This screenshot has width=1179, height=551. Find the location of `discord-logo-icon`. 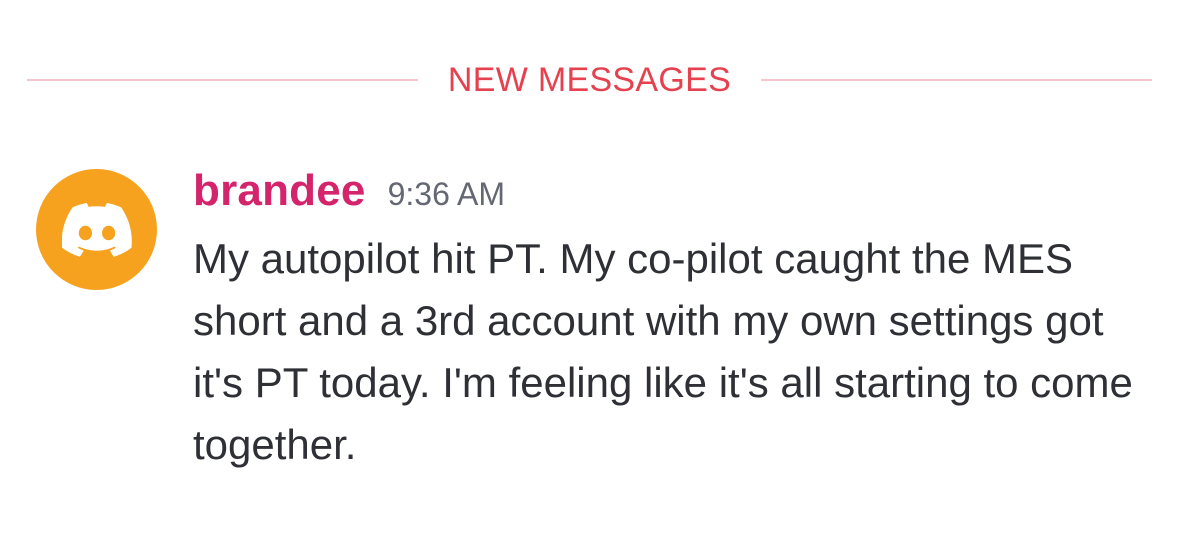

discord-logo-icon is located at coordinates (96, 229).